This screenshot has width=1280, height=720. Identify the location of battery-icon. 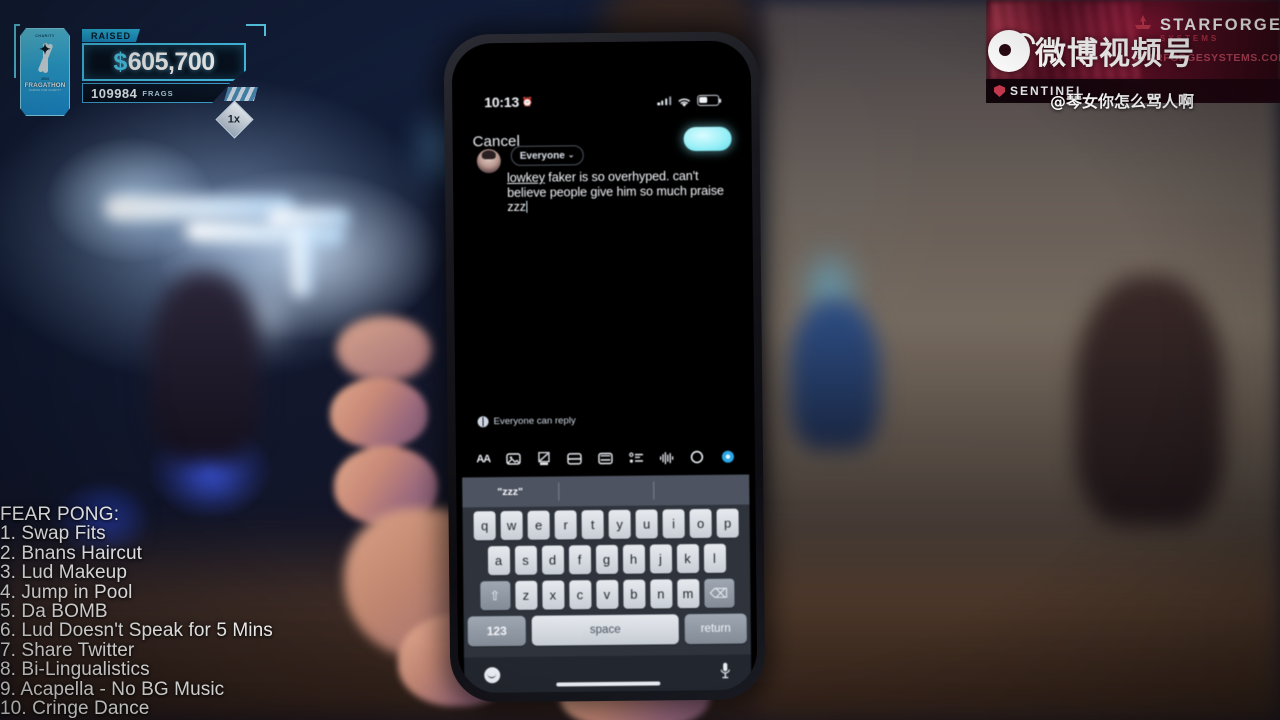
(708, 100).